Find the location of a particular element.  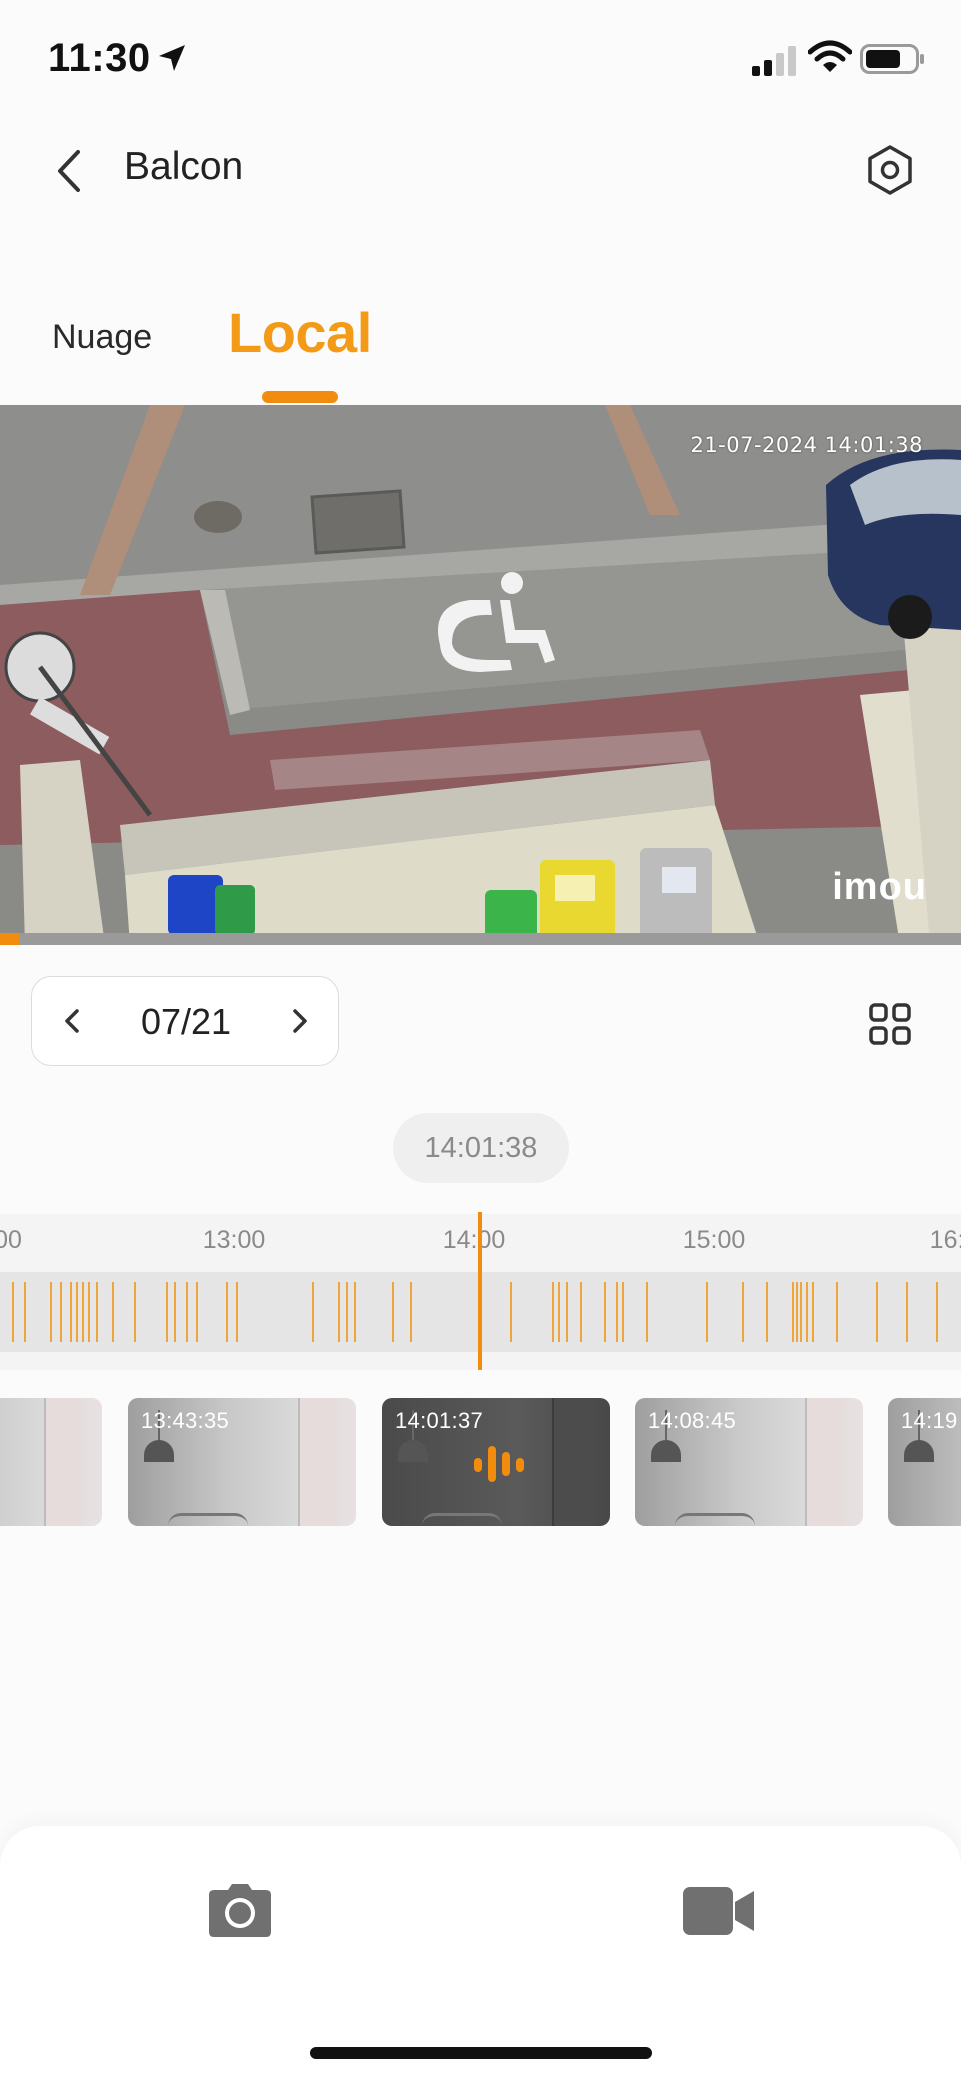

thumbnail-time: 13:43:35 is located at coordinates (185, 1420).